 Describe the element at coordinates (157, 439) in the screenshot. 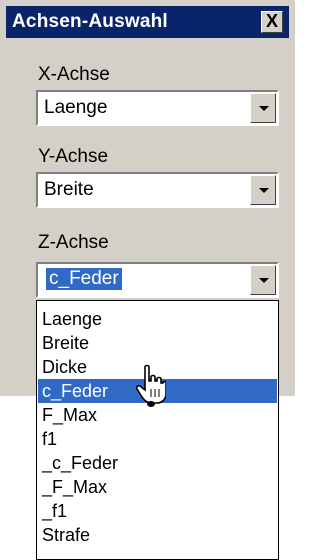

I see `list-item: f1` at that location.